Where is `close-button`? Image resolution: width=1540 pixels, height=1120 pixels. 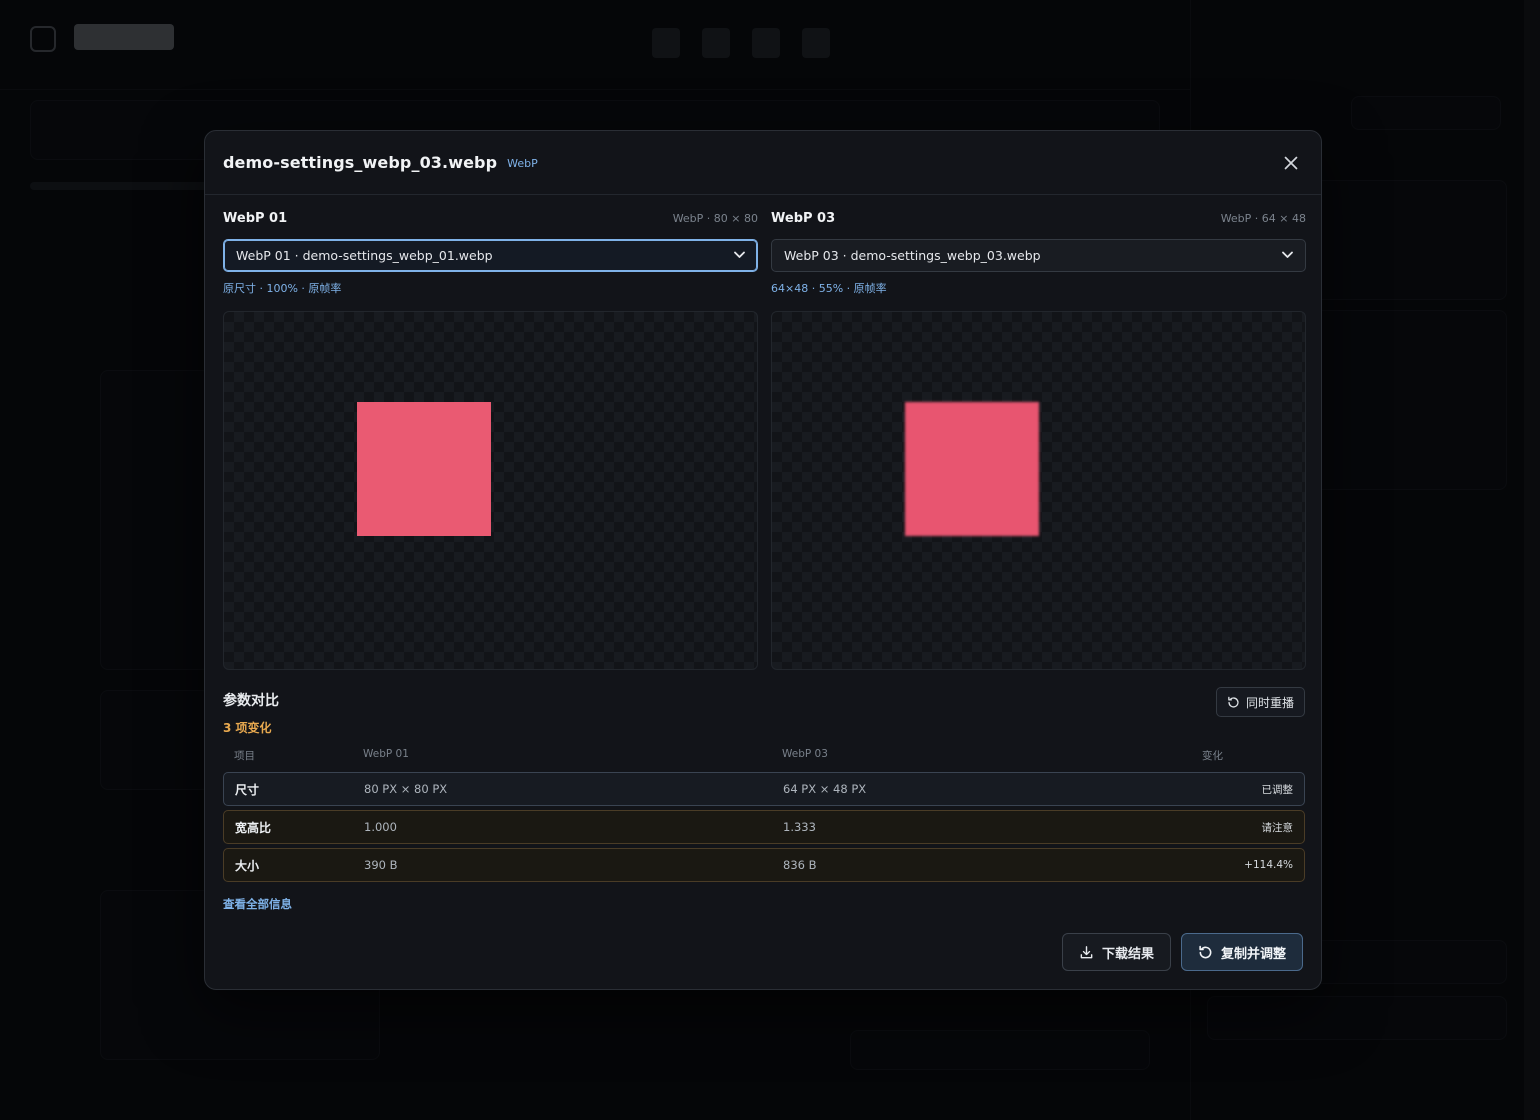 close-button is located at coordinates (1291, 163).